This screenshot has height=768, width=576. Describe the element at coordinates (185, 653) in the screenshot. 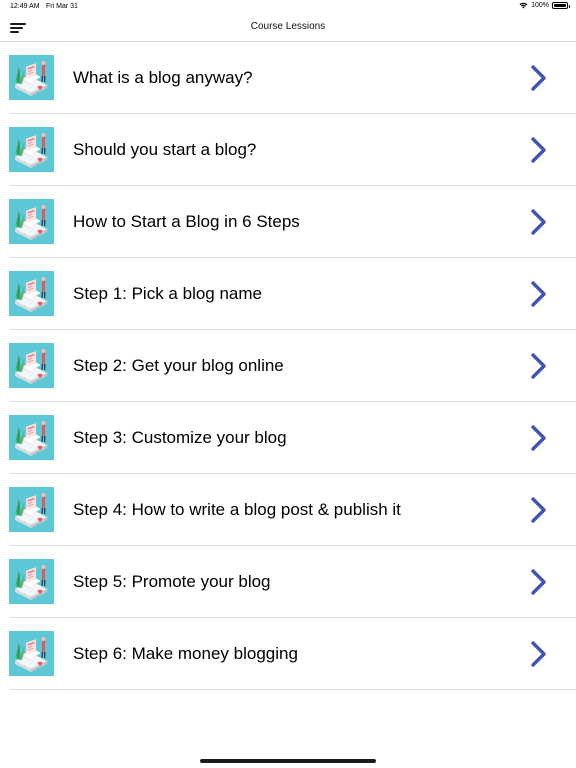

I see `lesson-title: Step 6: Make money blogging` at that location.